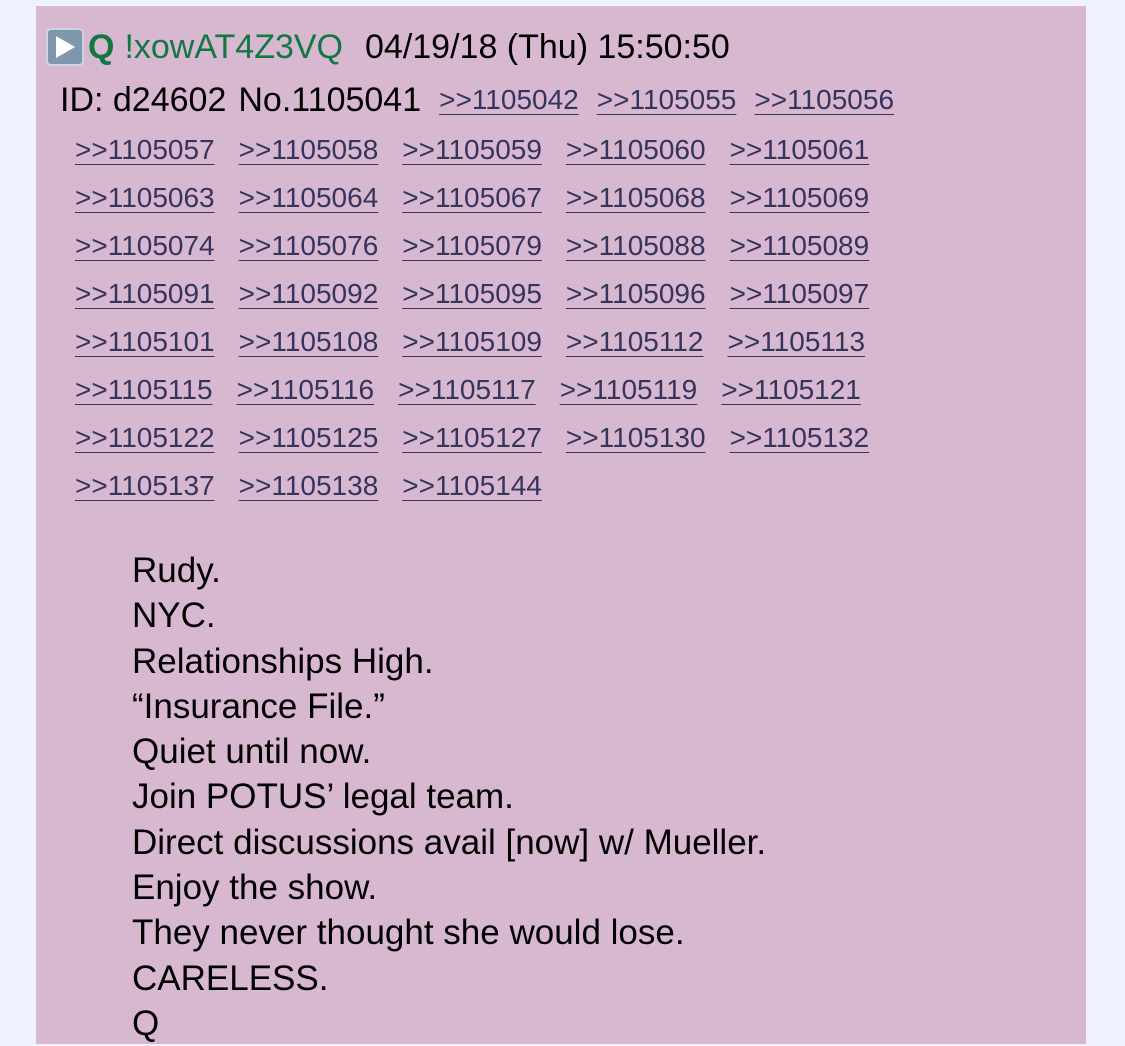 The height and width of the screenshot is (1046, 1125). Describe the element at coordinates (323, 797) in the screenshot. I see `message-line: Join POTUS’ legal team.` at that location.